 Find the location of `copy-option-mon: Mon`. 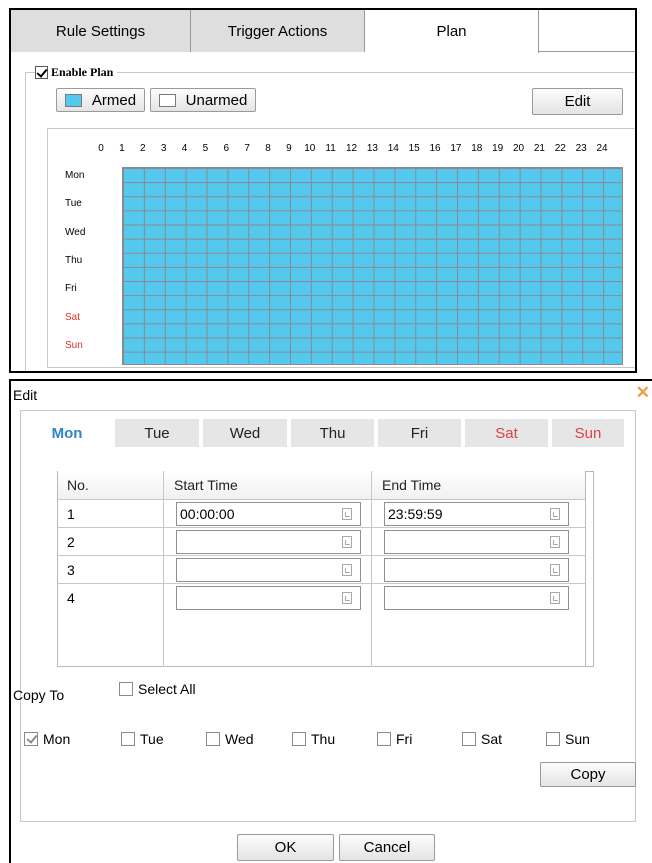

copy-option-mon: Mon is located at coordinates (47, 739).